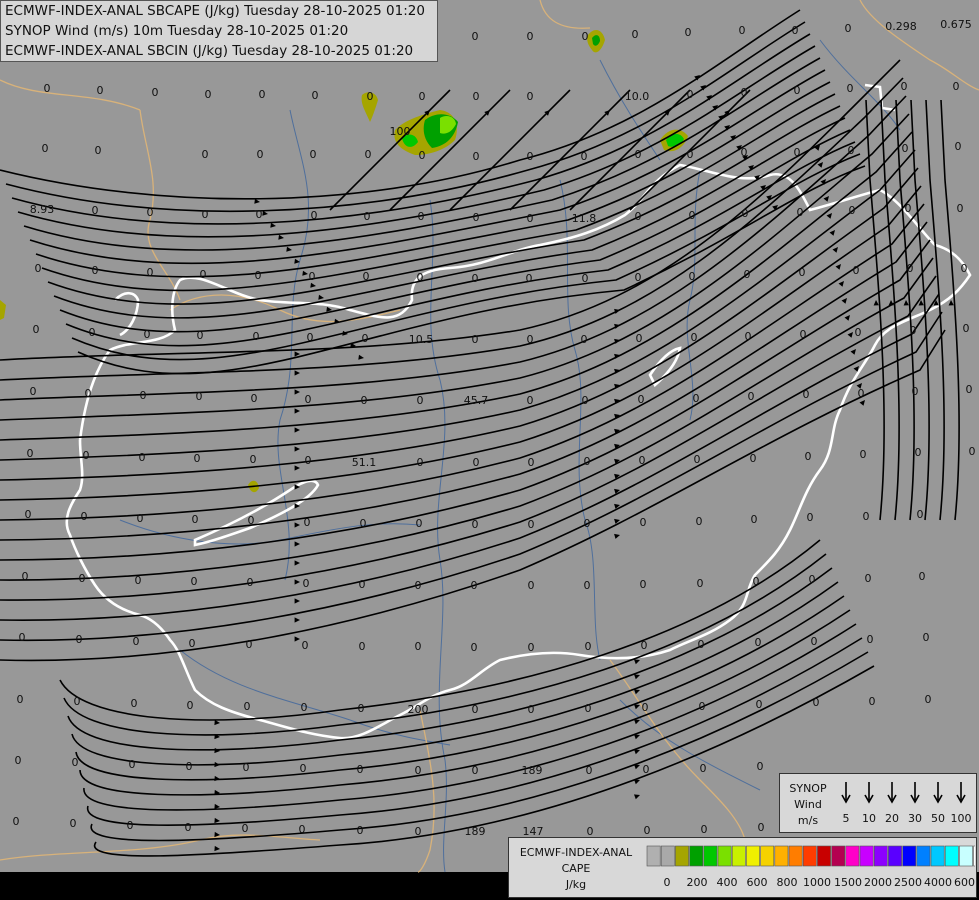  What do you see at coordinates (370, 96) in the screenshot?
I see `cape-value-label: 0` at bounding box center [370, 96].